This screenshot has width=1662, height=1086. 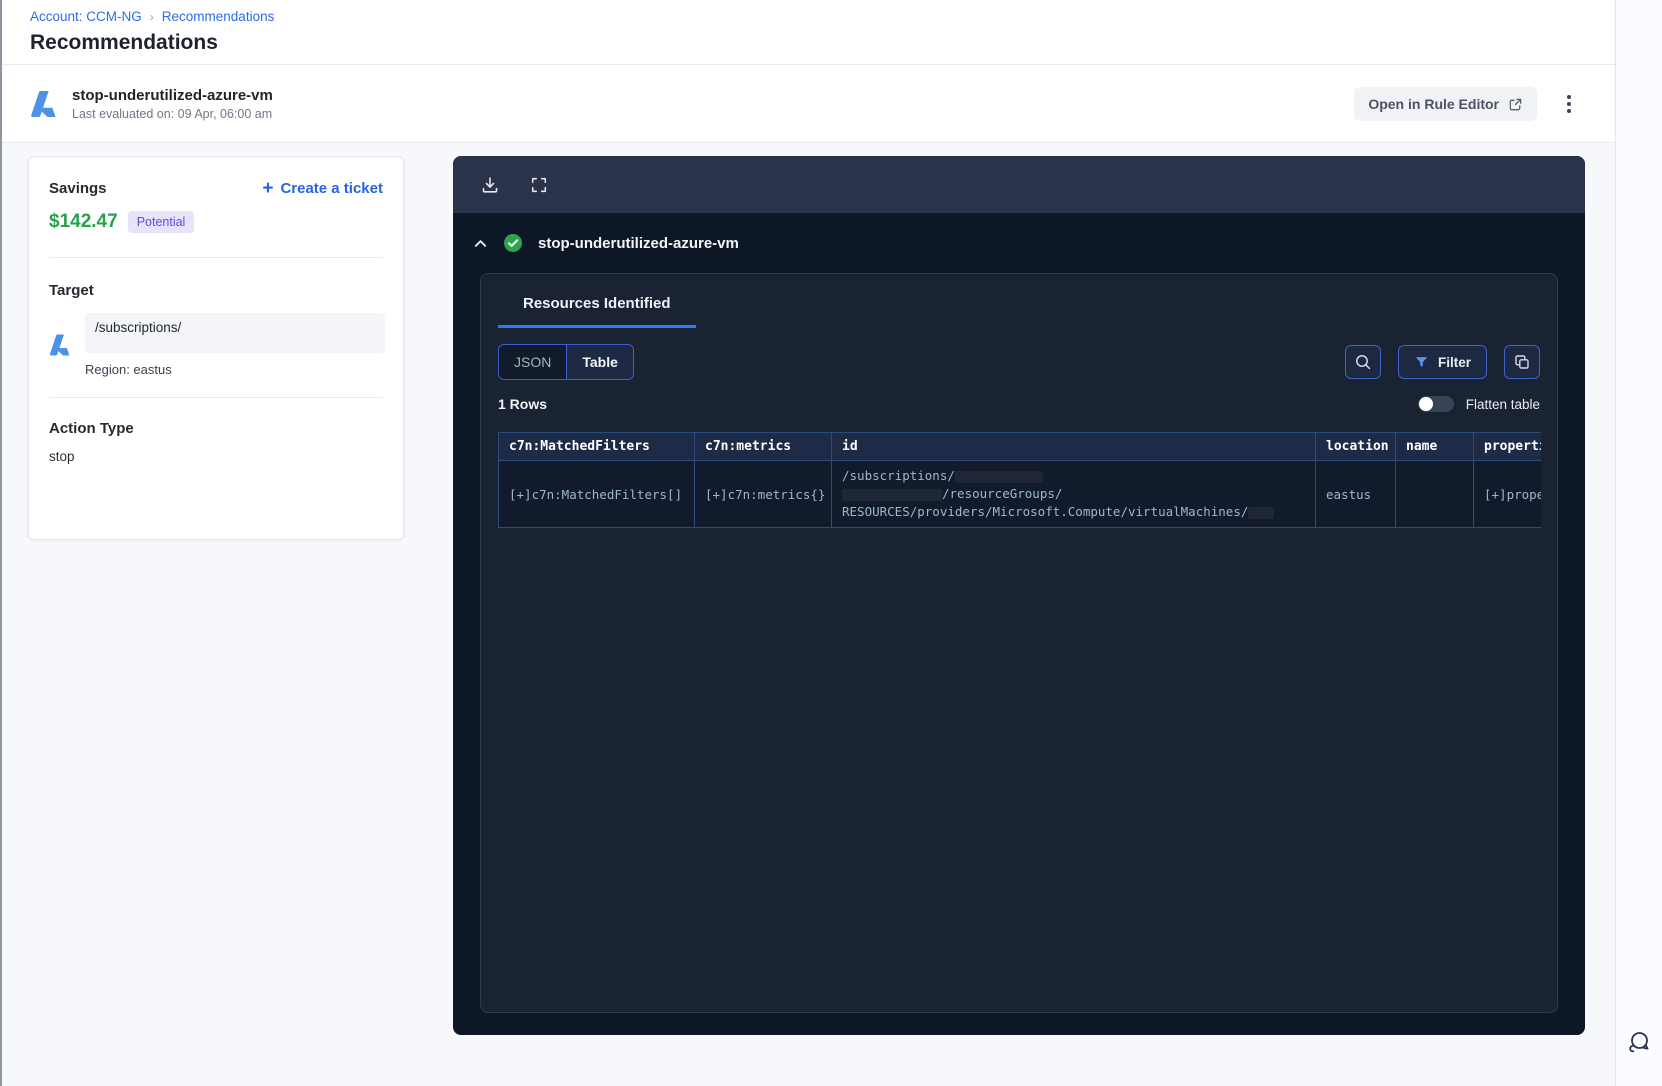 I want to click on target-label: Target, so click(x=71, y=290).